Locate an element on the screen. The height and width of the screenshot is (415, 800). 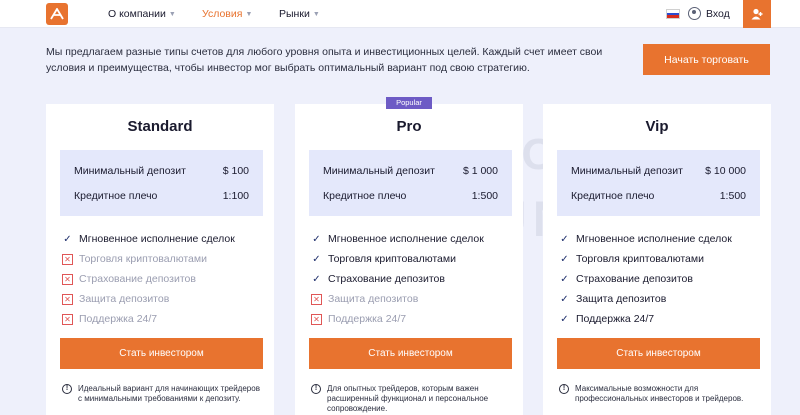
plan-title: Vip is located at coordinates (657, 126).